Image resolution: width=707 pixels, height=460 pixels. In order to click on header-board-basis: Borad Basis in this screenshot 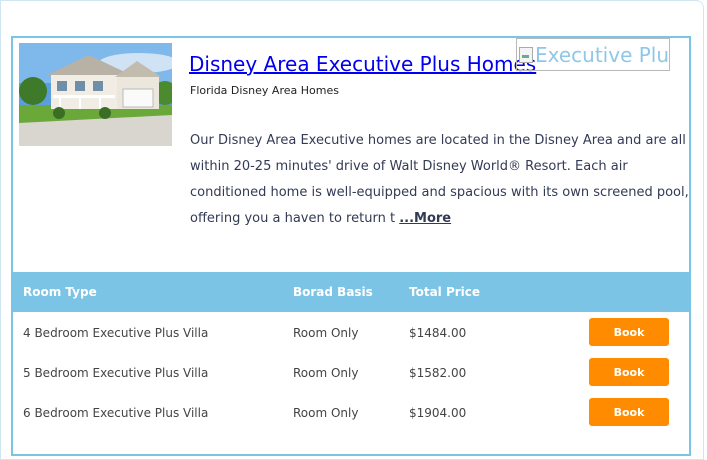, I will do `click(333, 292)`.